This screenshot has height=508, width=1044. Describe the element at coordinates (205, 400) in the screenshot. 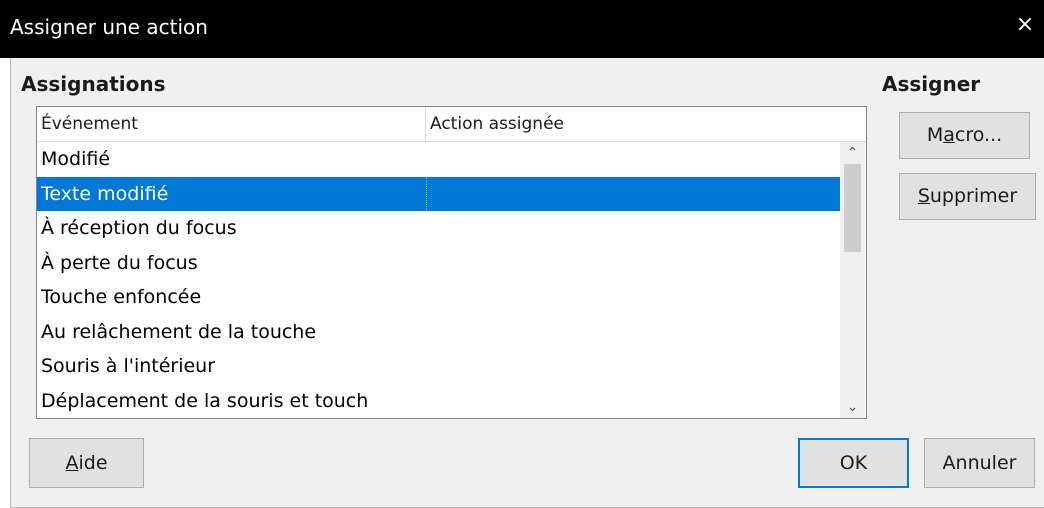

I see `event-name: Déplacement de la souris et touch` at that location.